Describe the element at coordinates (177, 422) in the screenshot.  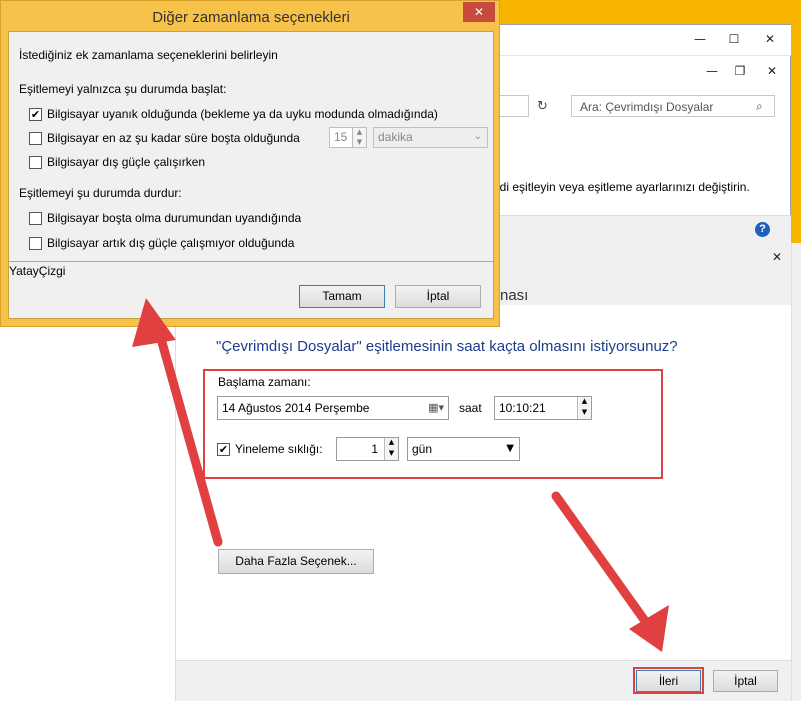
I see `arrow-to-dialog` at that location.